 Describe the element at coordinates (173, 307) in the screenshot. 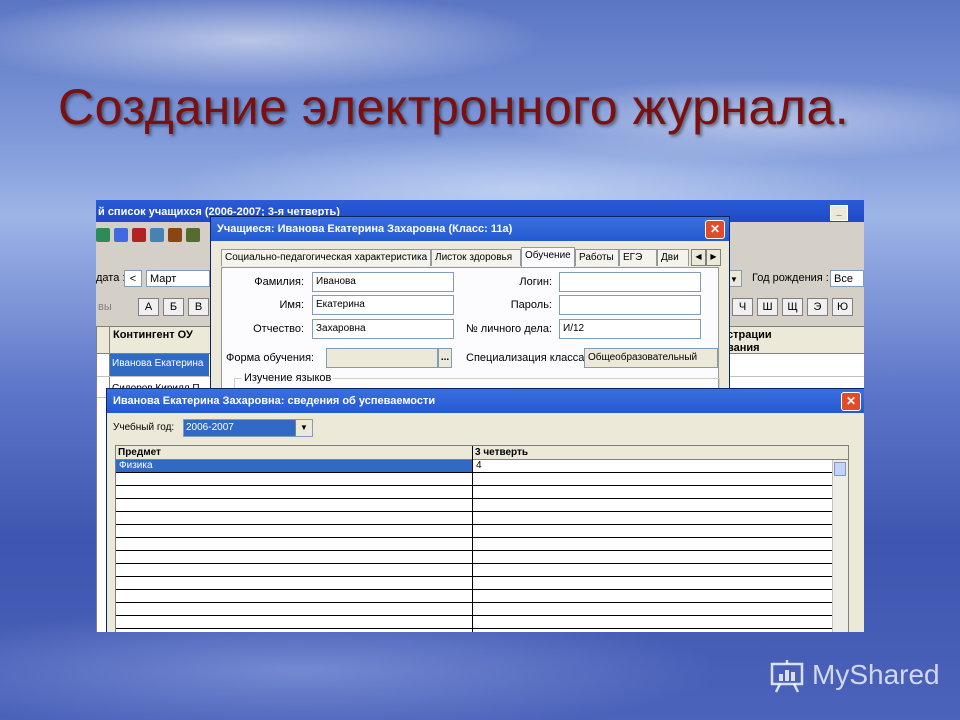

I see `letter-button-b: Б` at that location.